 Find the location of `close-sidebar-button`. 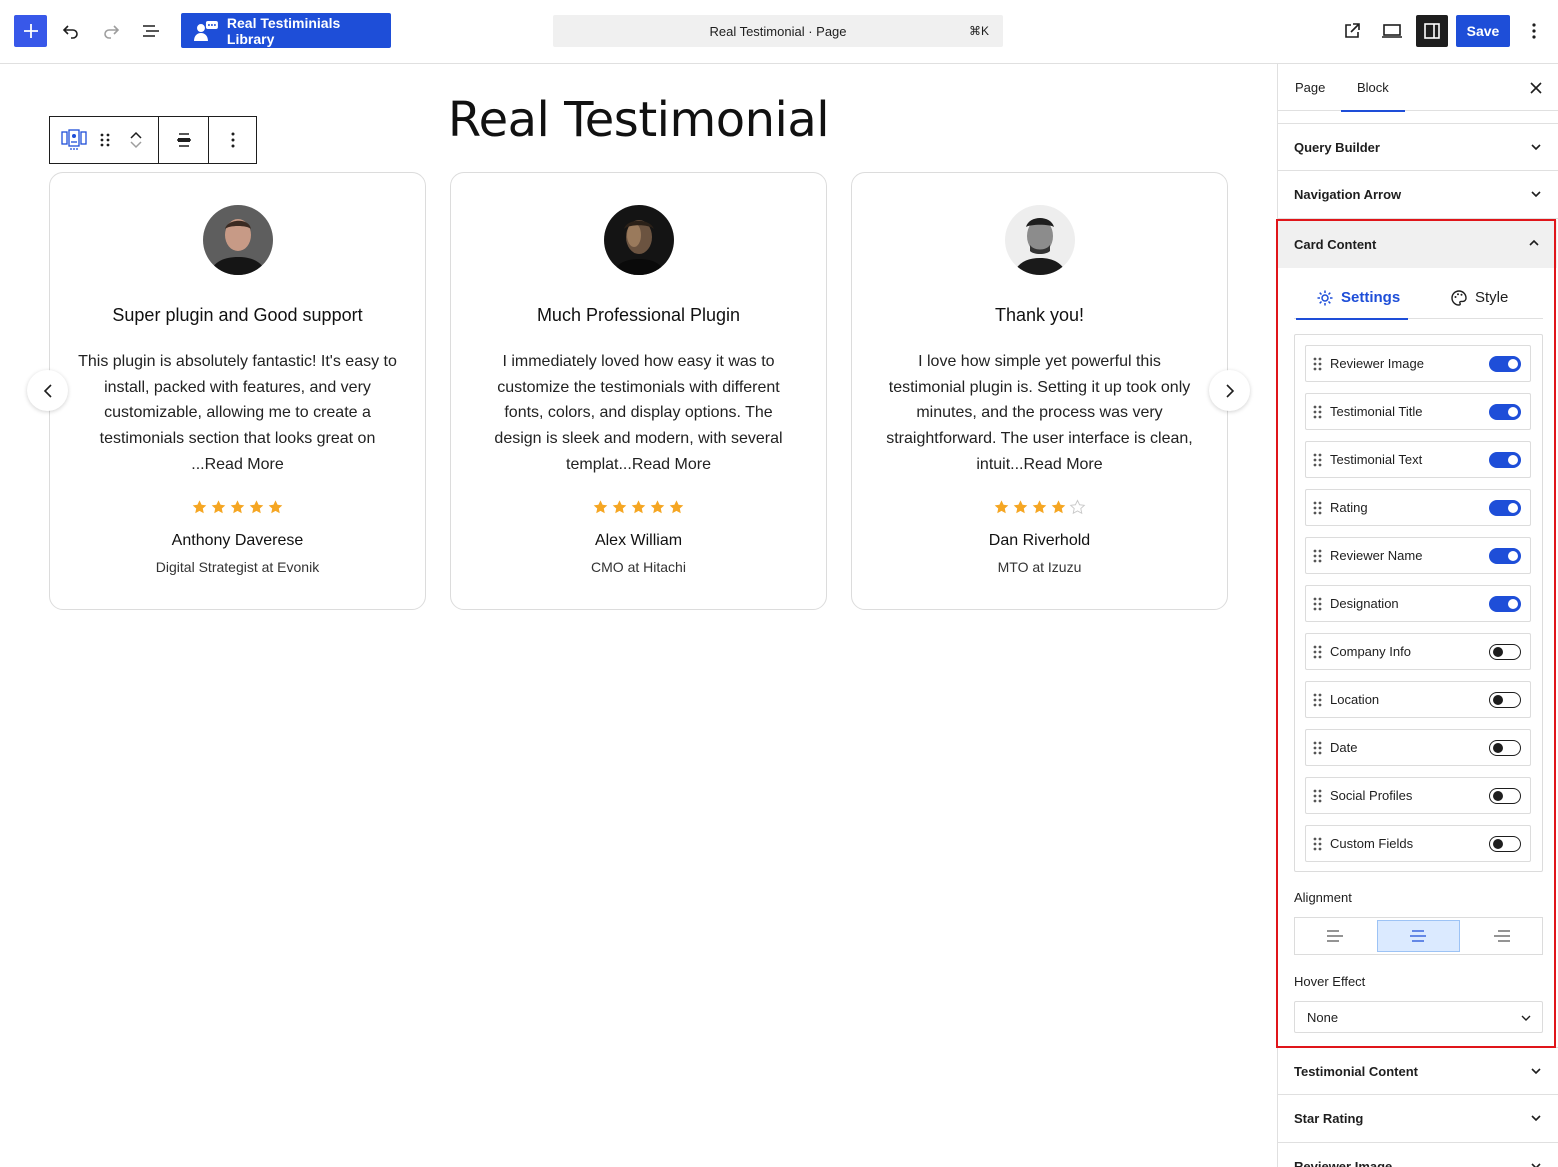

close-sidebar-button is located at coordinates (1536, 88).